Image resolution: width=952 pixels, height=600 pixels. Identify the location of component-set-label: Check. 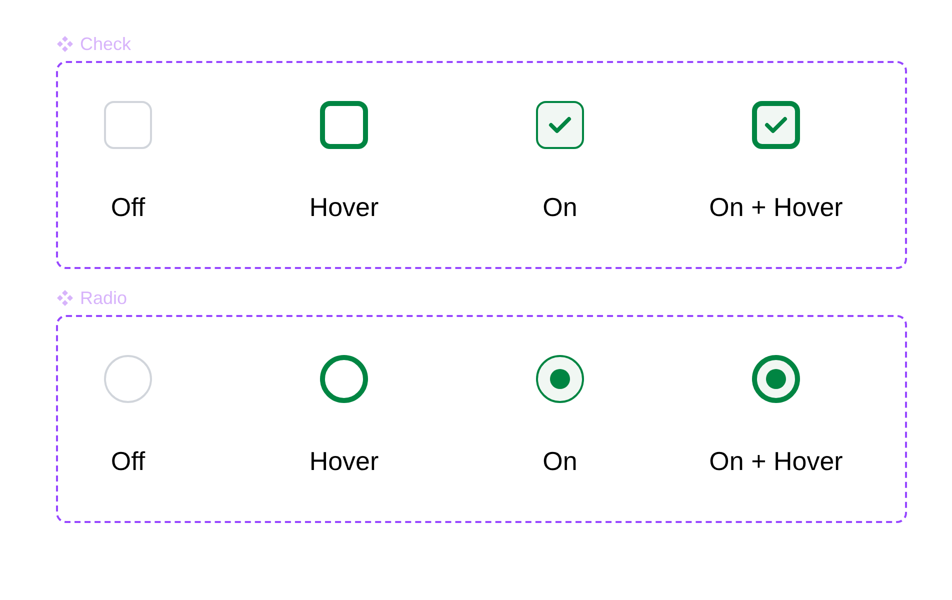
(106, 44).